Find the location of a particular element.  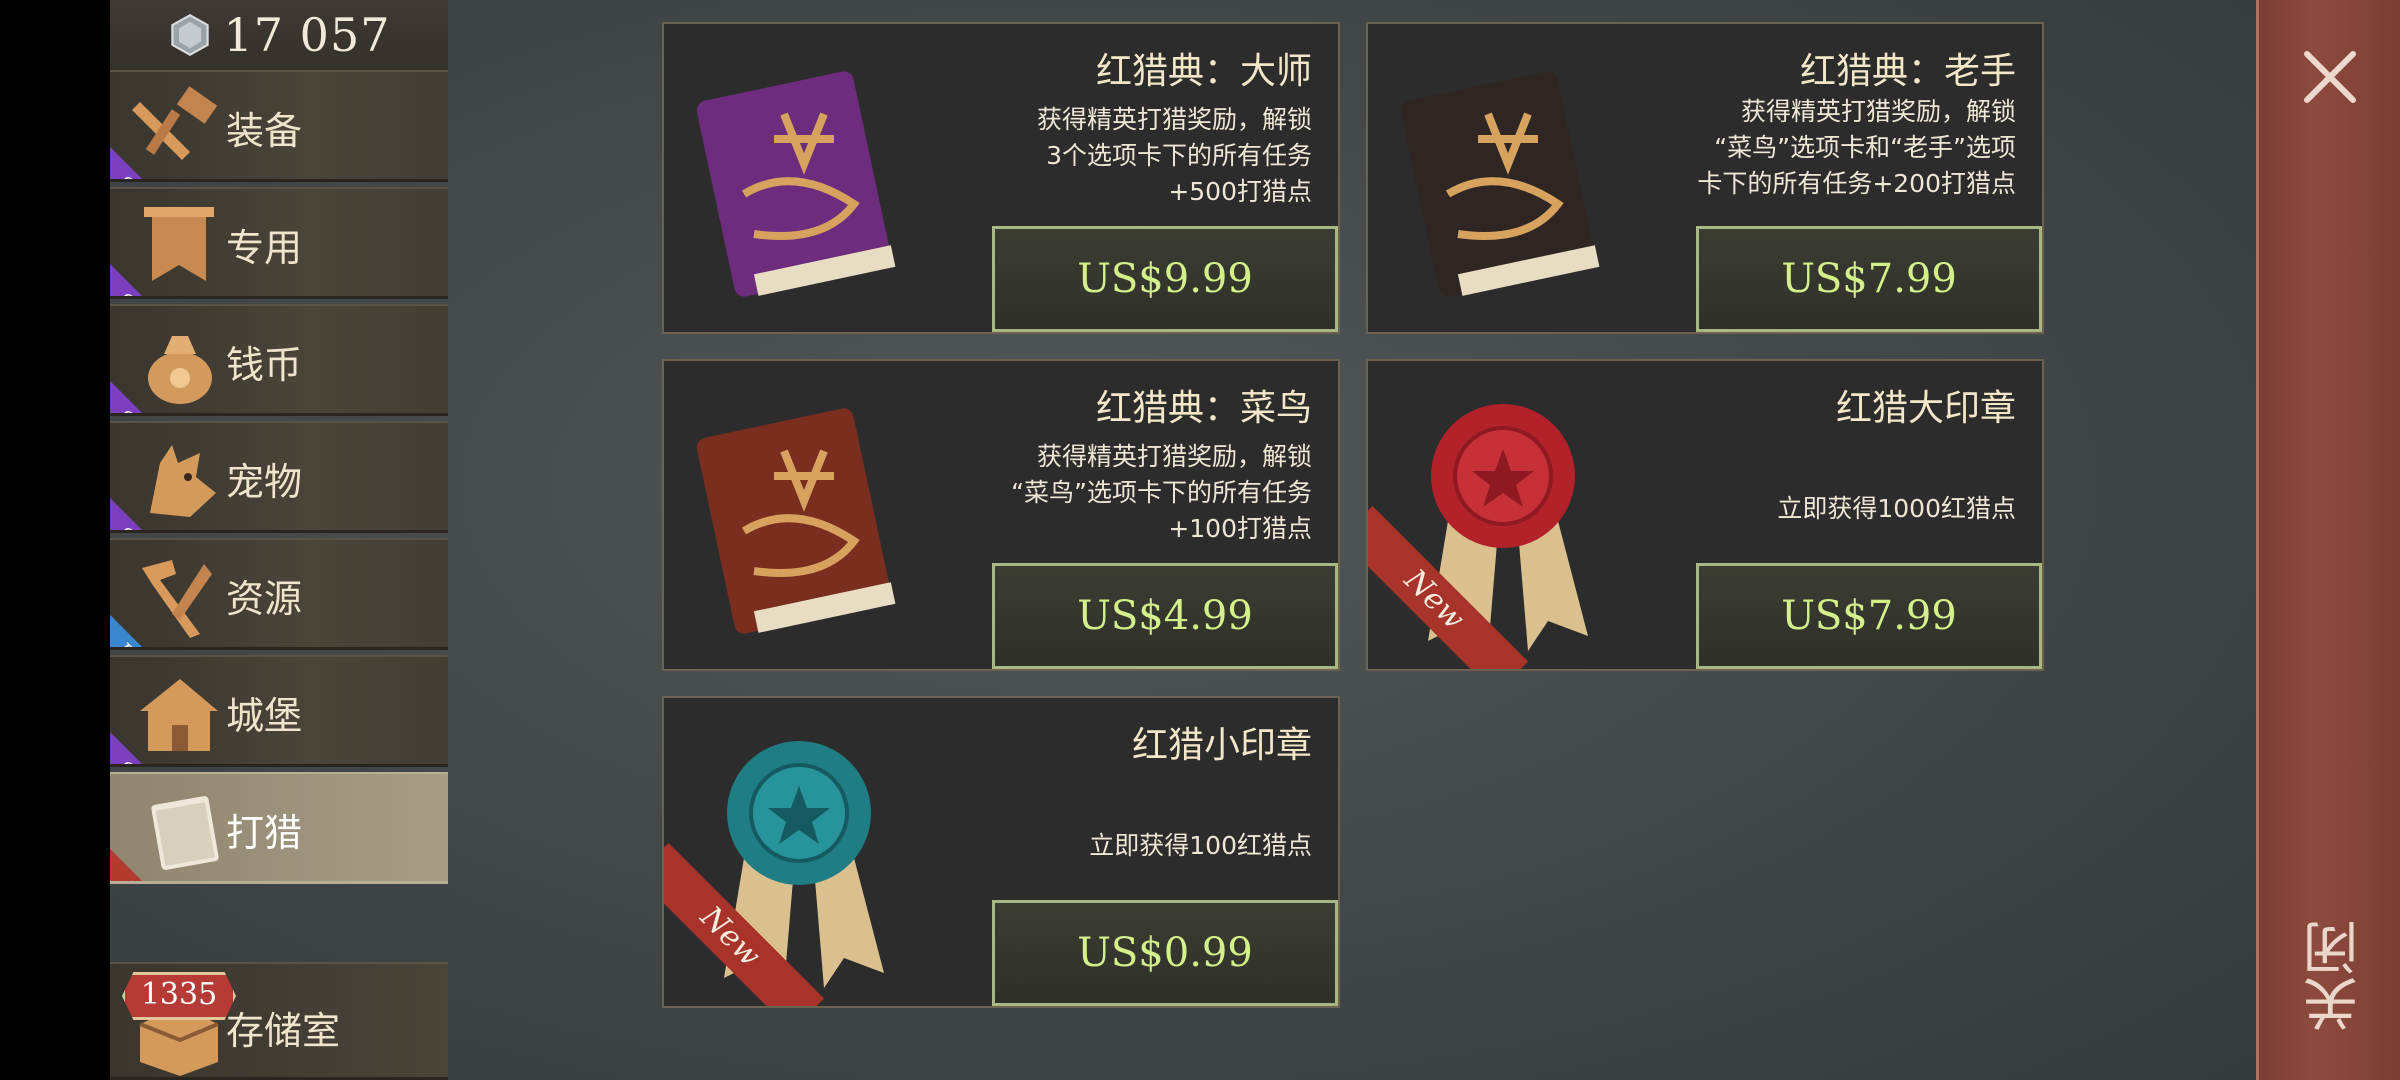

offer-card-large-seal: New 红猎大印章 立即获得1000红猎点 US$7.99 is located at coordinates (1705, 515).